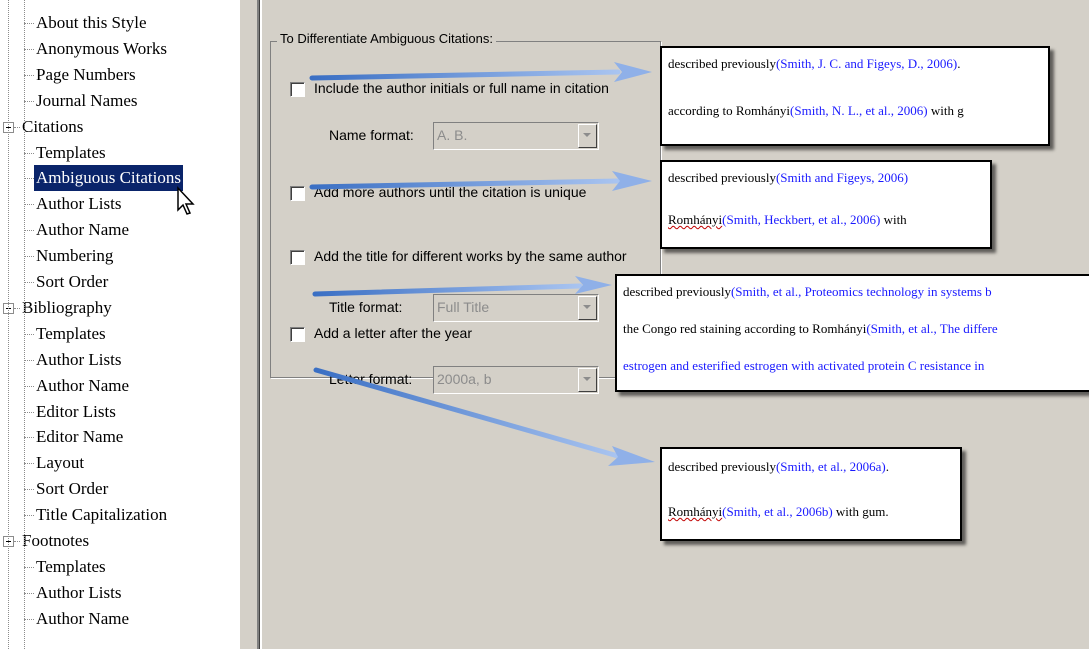 The height and width of the screenshot is (649, 1089). What do you see at coordinates (102, 48) in the screenshot?
I see `tree-item-label: Anonymous Works` at bounding box center [102, 48].